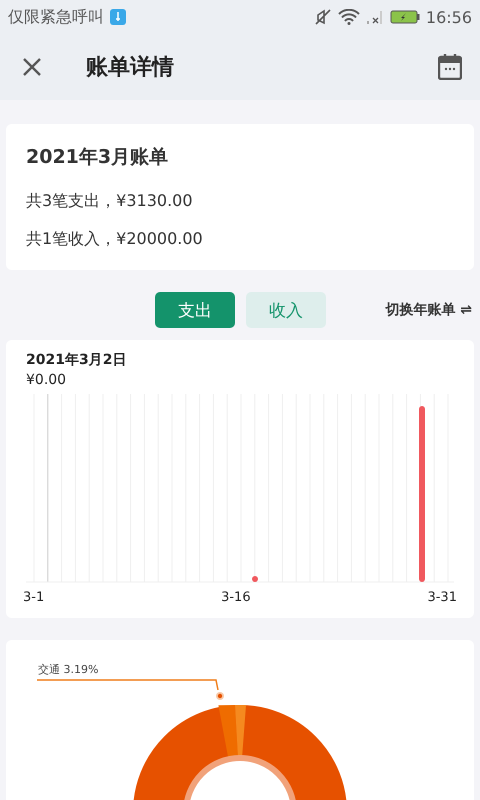 This screenshot has height=800, width=480. What do you see at coordinates (442, 597) in the screenshot?
I see `axis-label: 3-31` at bounding box center [442, 597].